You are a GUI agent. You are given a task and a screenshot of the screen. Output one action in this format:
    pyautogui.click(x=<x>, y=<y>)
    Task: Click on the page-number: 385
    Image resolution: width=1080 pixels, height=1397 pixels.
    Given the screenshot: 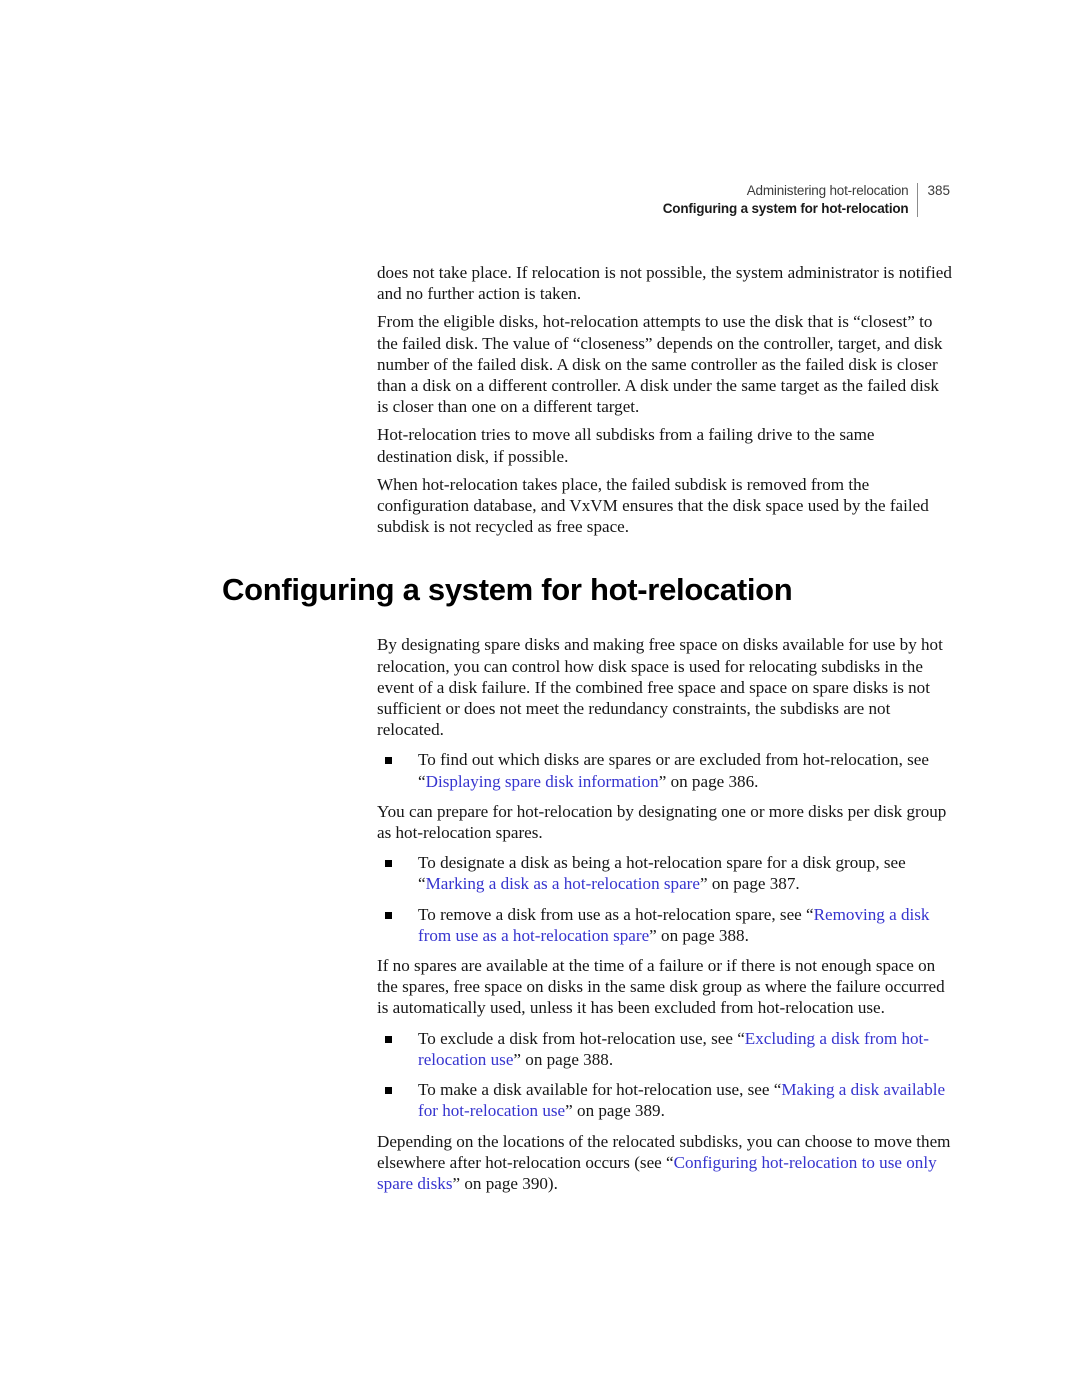 What is the action you would take?
    pyautogui.click(x=938, y=190)
    